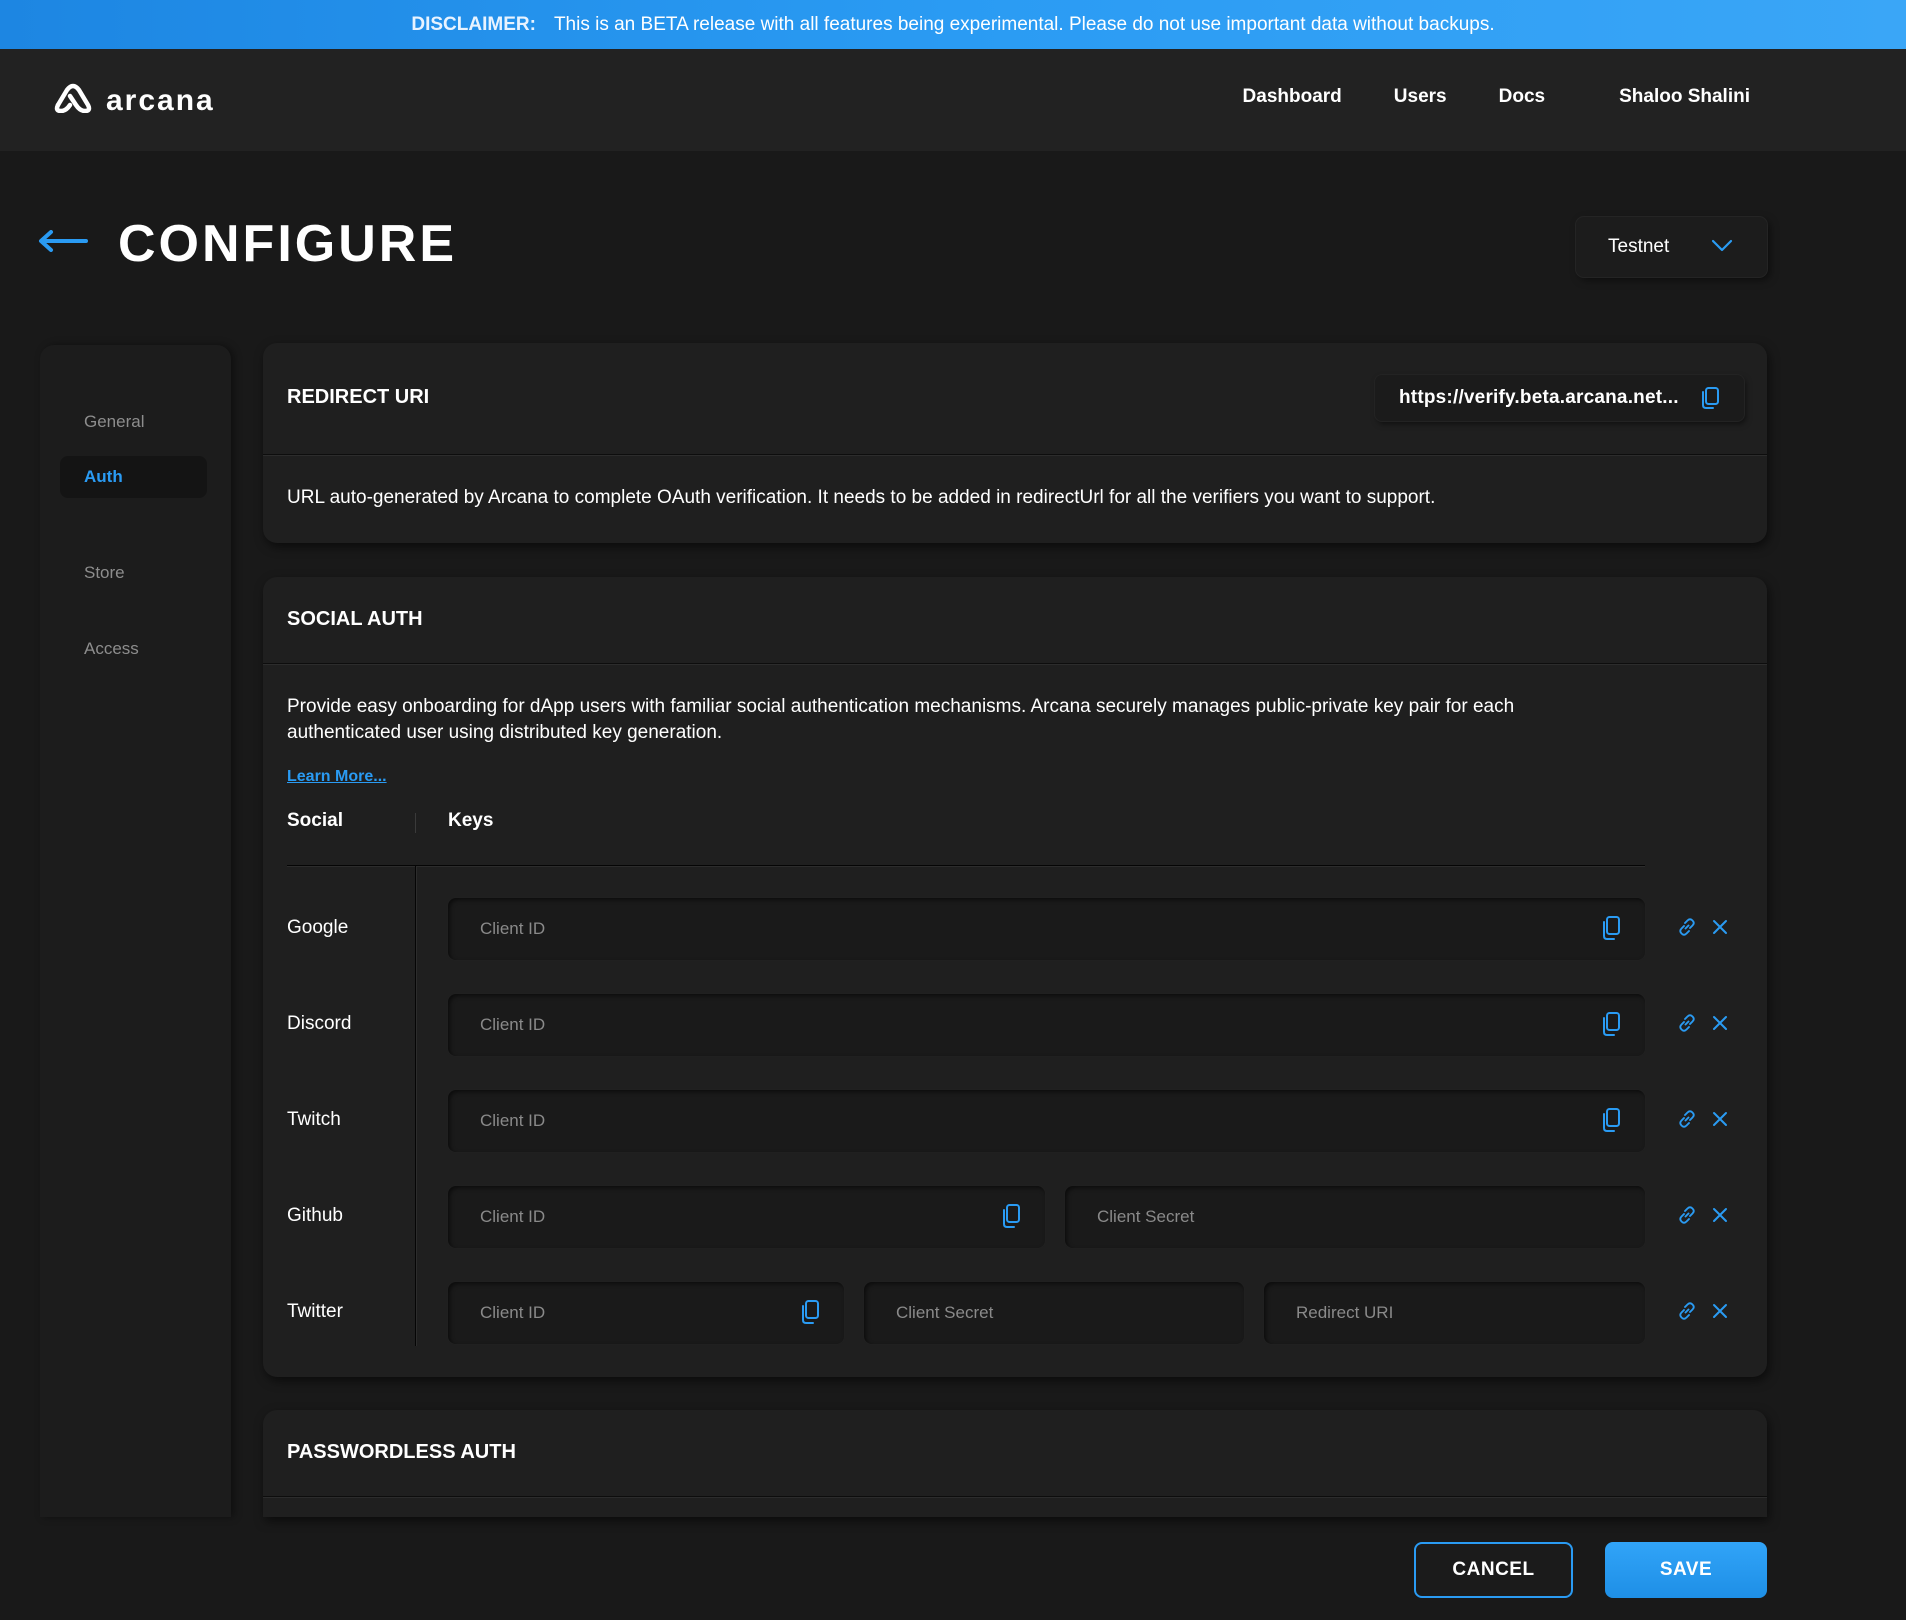 The width and height of the screenshot is (1906, 1620). I want to click on social-row-google: Google, so click(1015, 929).